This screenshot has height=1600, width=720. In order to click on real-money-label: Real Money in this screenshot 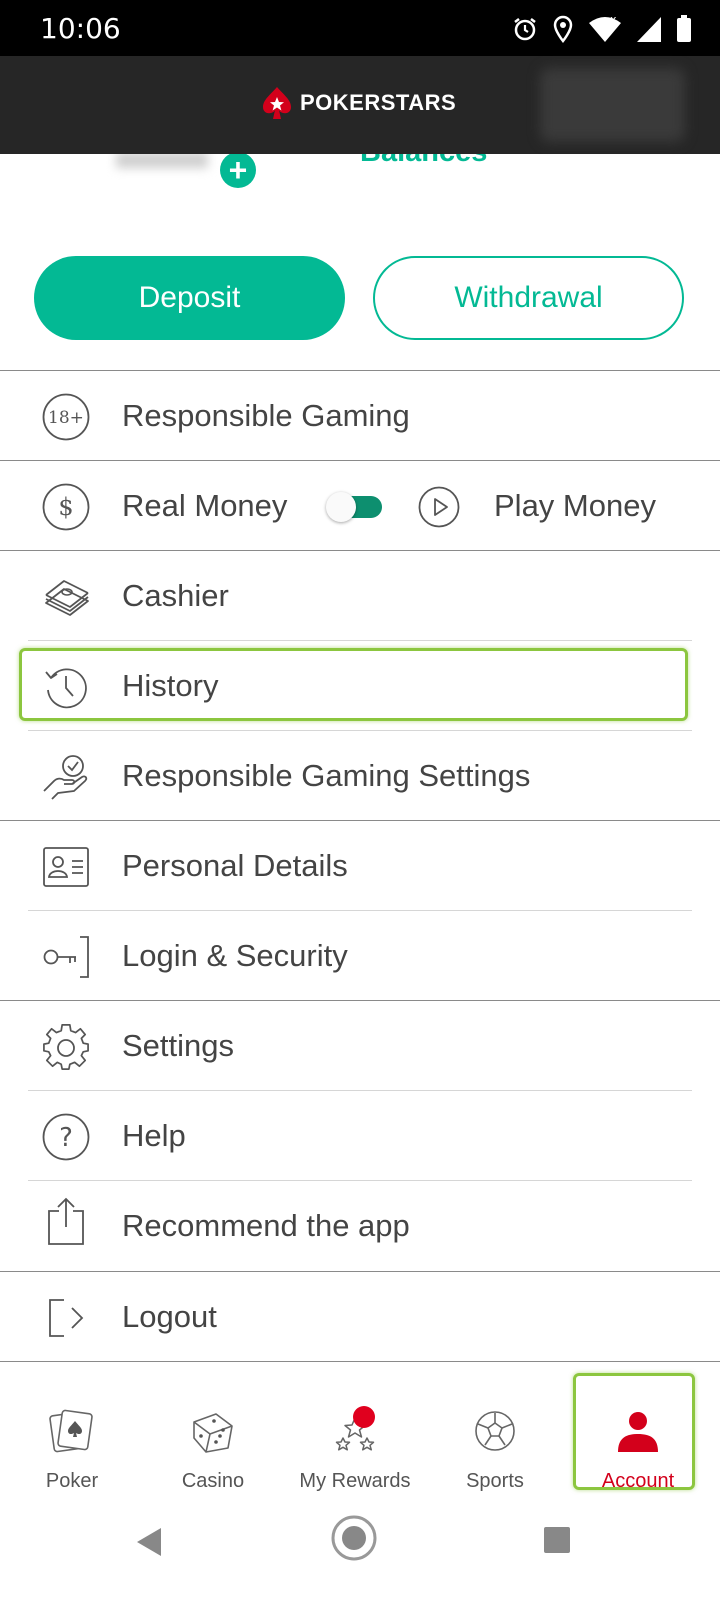, I will do `click(204, 506)`.